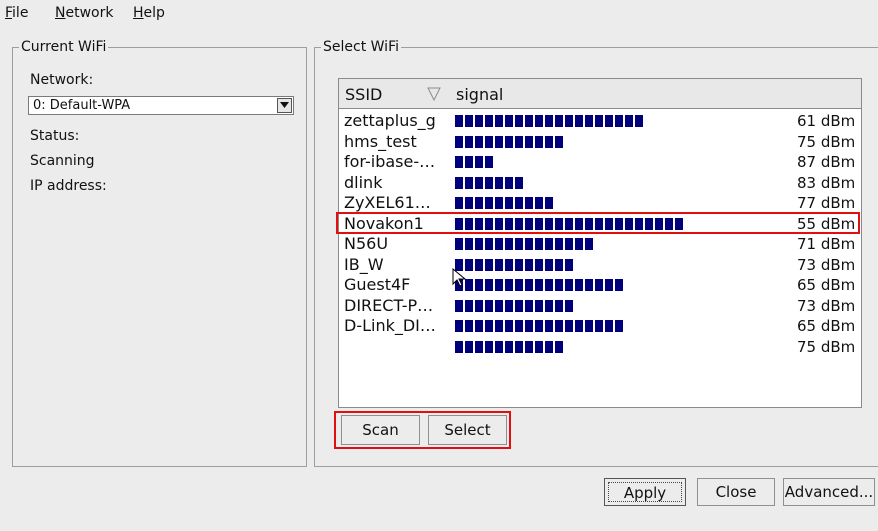  What do you see at coordinates (600, 142) in the screenshot?
I see `network-row: hms_test 75 dBm` at bounding box center [600, 142].